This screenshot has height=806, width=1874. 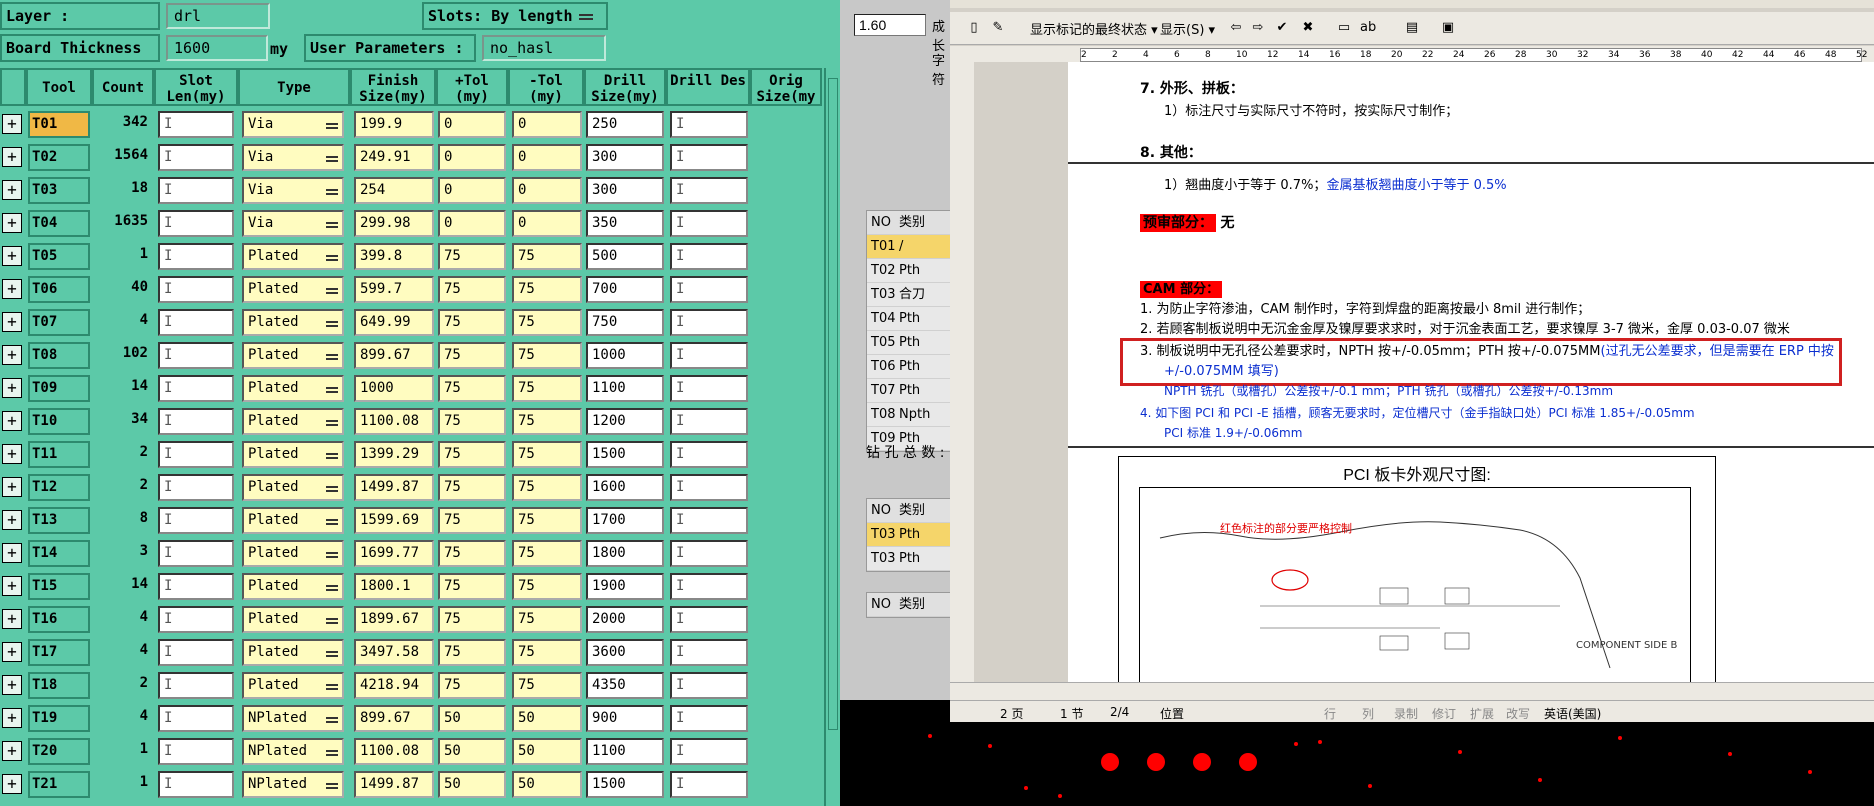 I want to click on finish-size-input: 649.99, so click(x=394, y=322).